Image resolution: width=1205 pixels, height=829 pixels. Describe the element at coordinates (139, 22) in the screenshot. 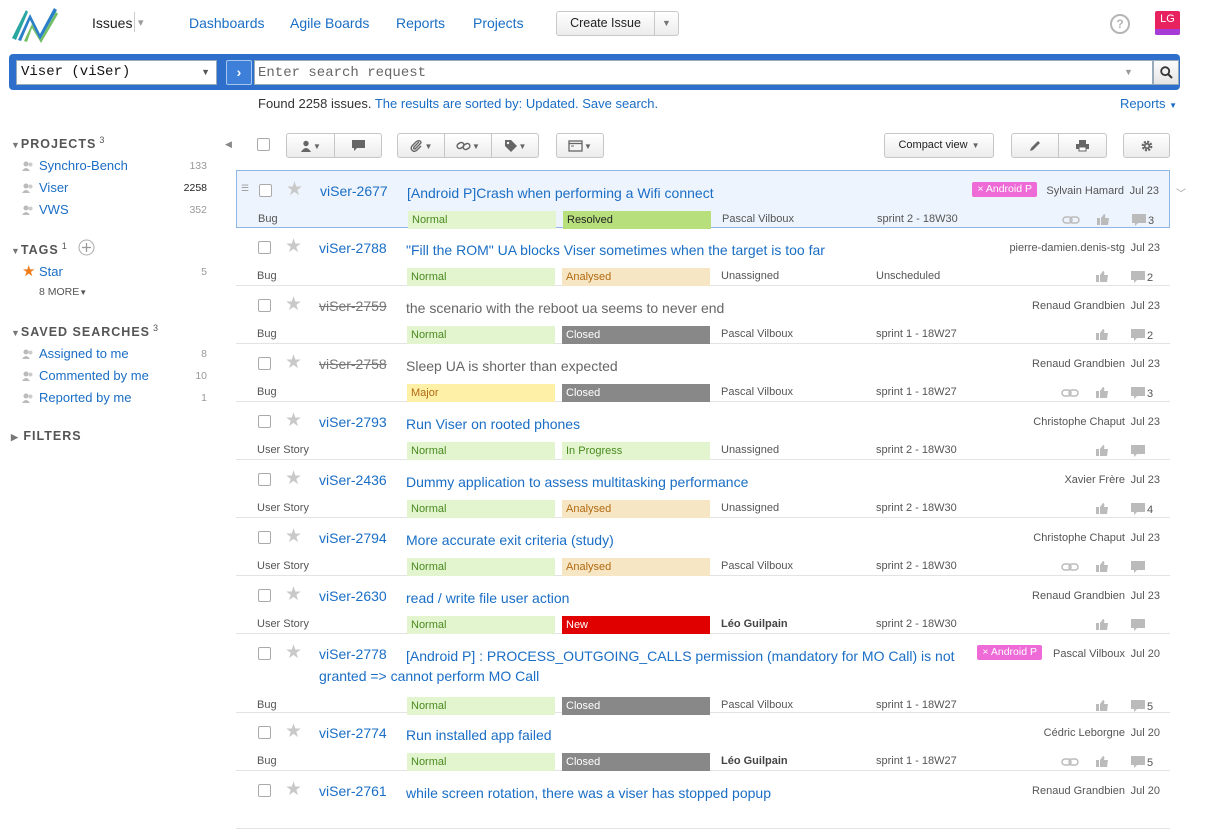

I see `nav-issues-dropdown-icon: ▾` at that location.